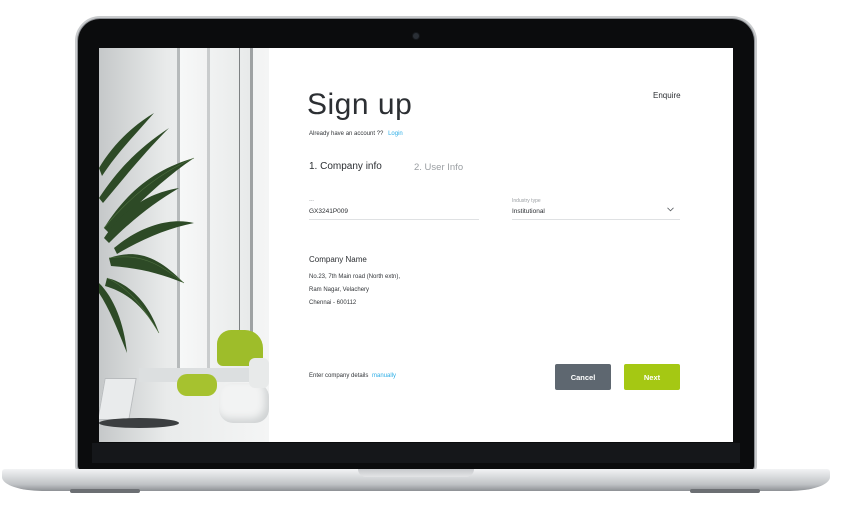  Describe the element at coordinates (244, 403) in the screenshot. I see `photo-white-pillow` at that location.